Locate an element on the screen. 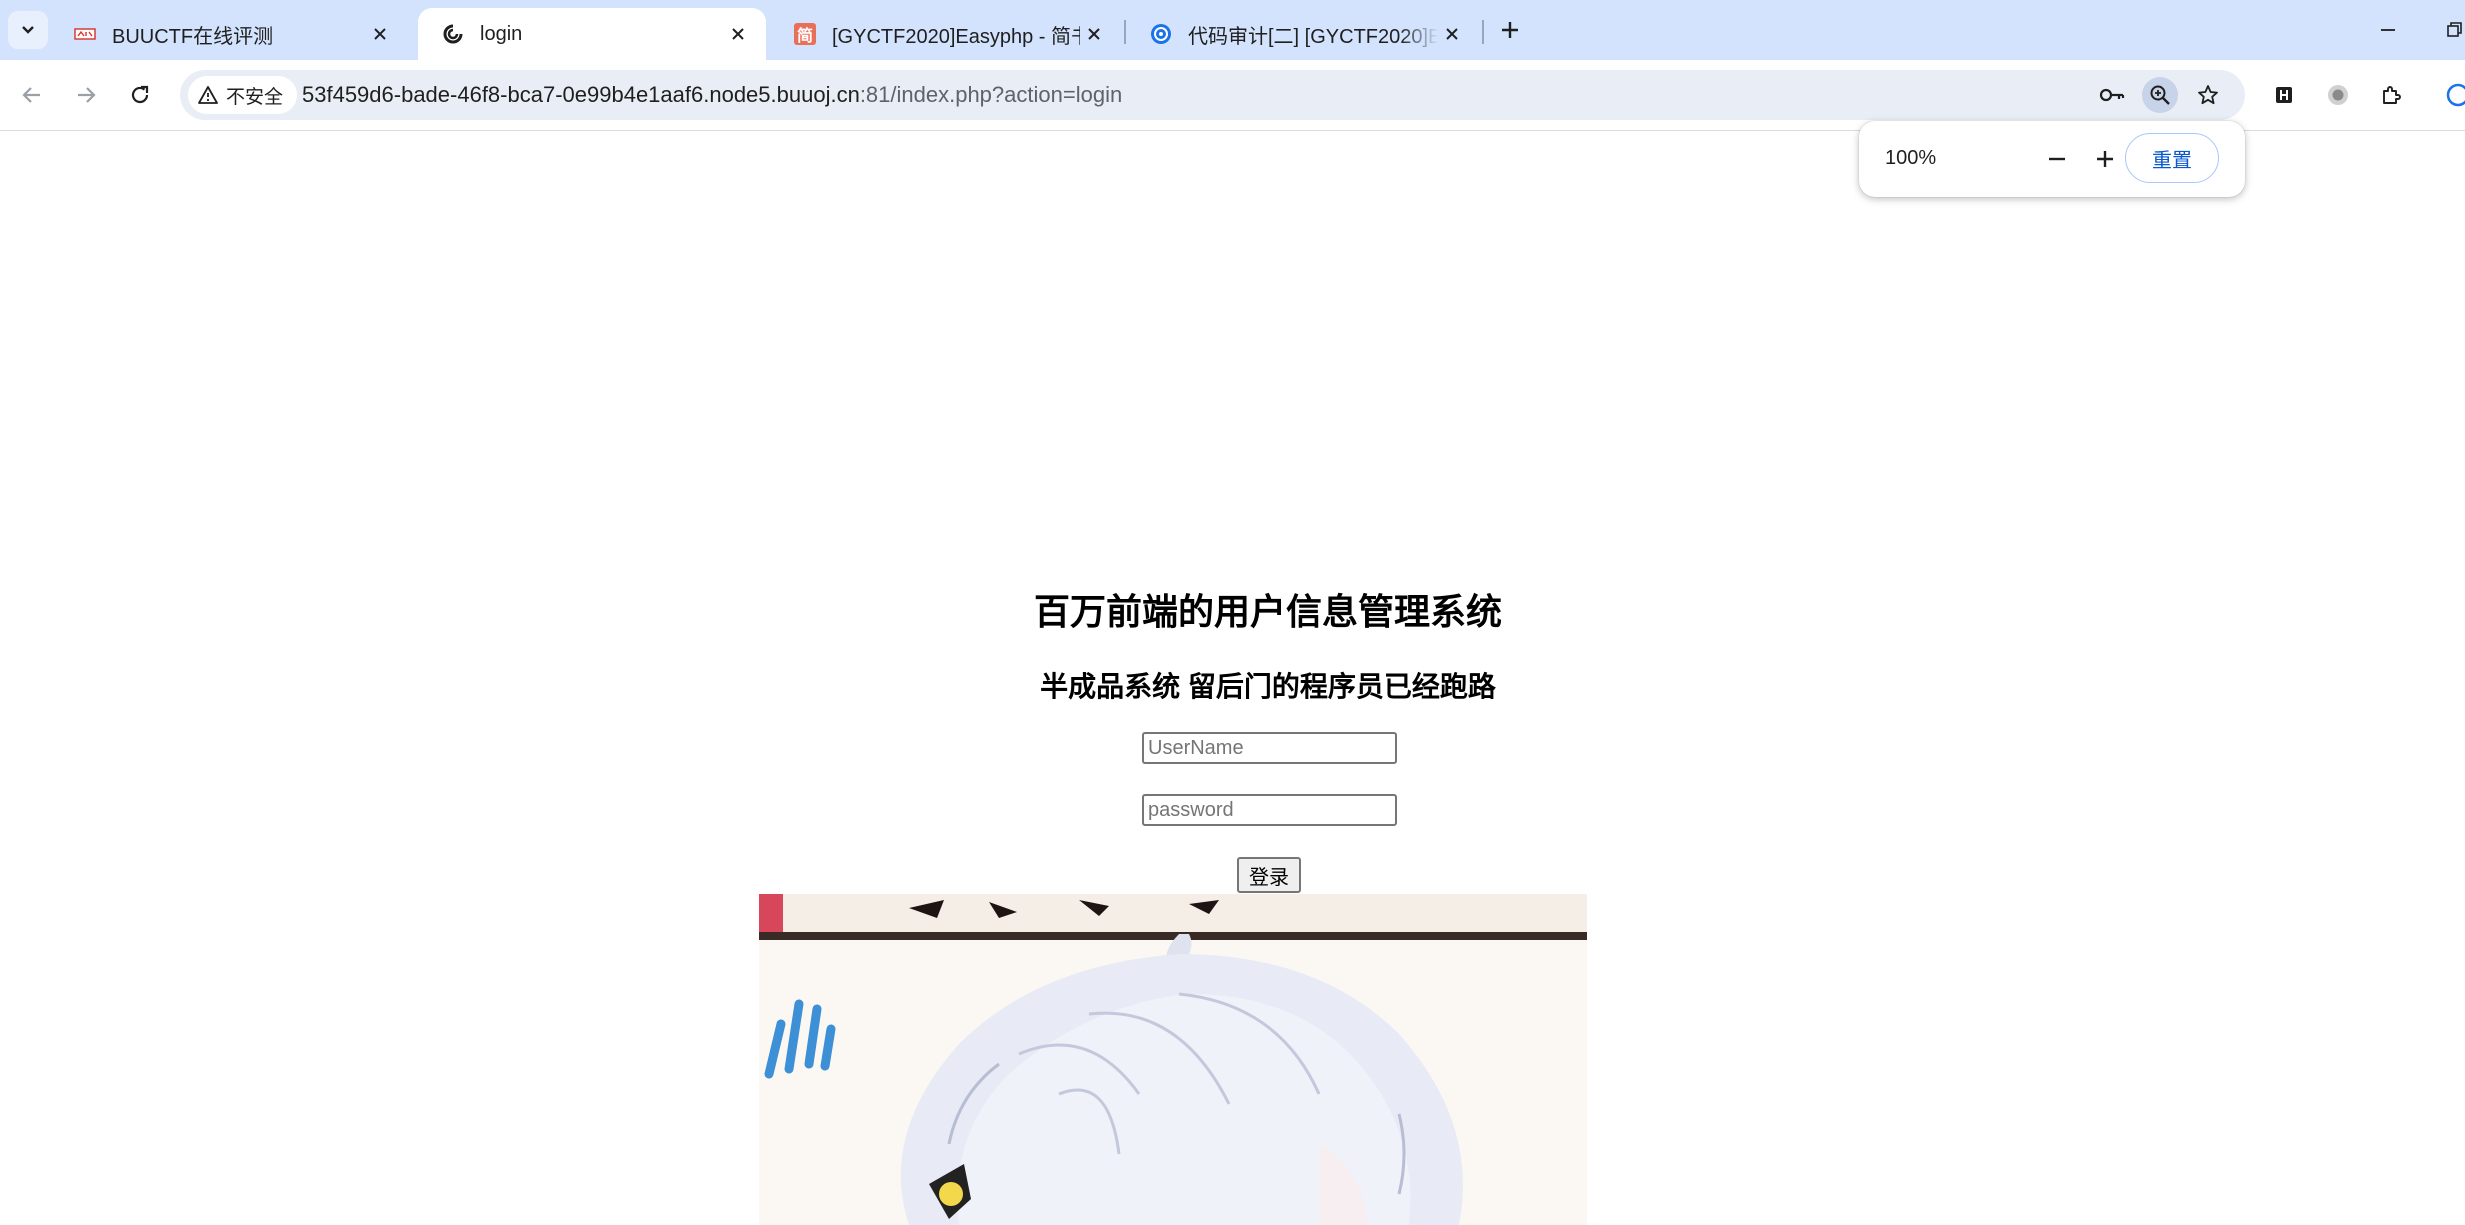  extensions-button is located at coordinates (2392, 95).